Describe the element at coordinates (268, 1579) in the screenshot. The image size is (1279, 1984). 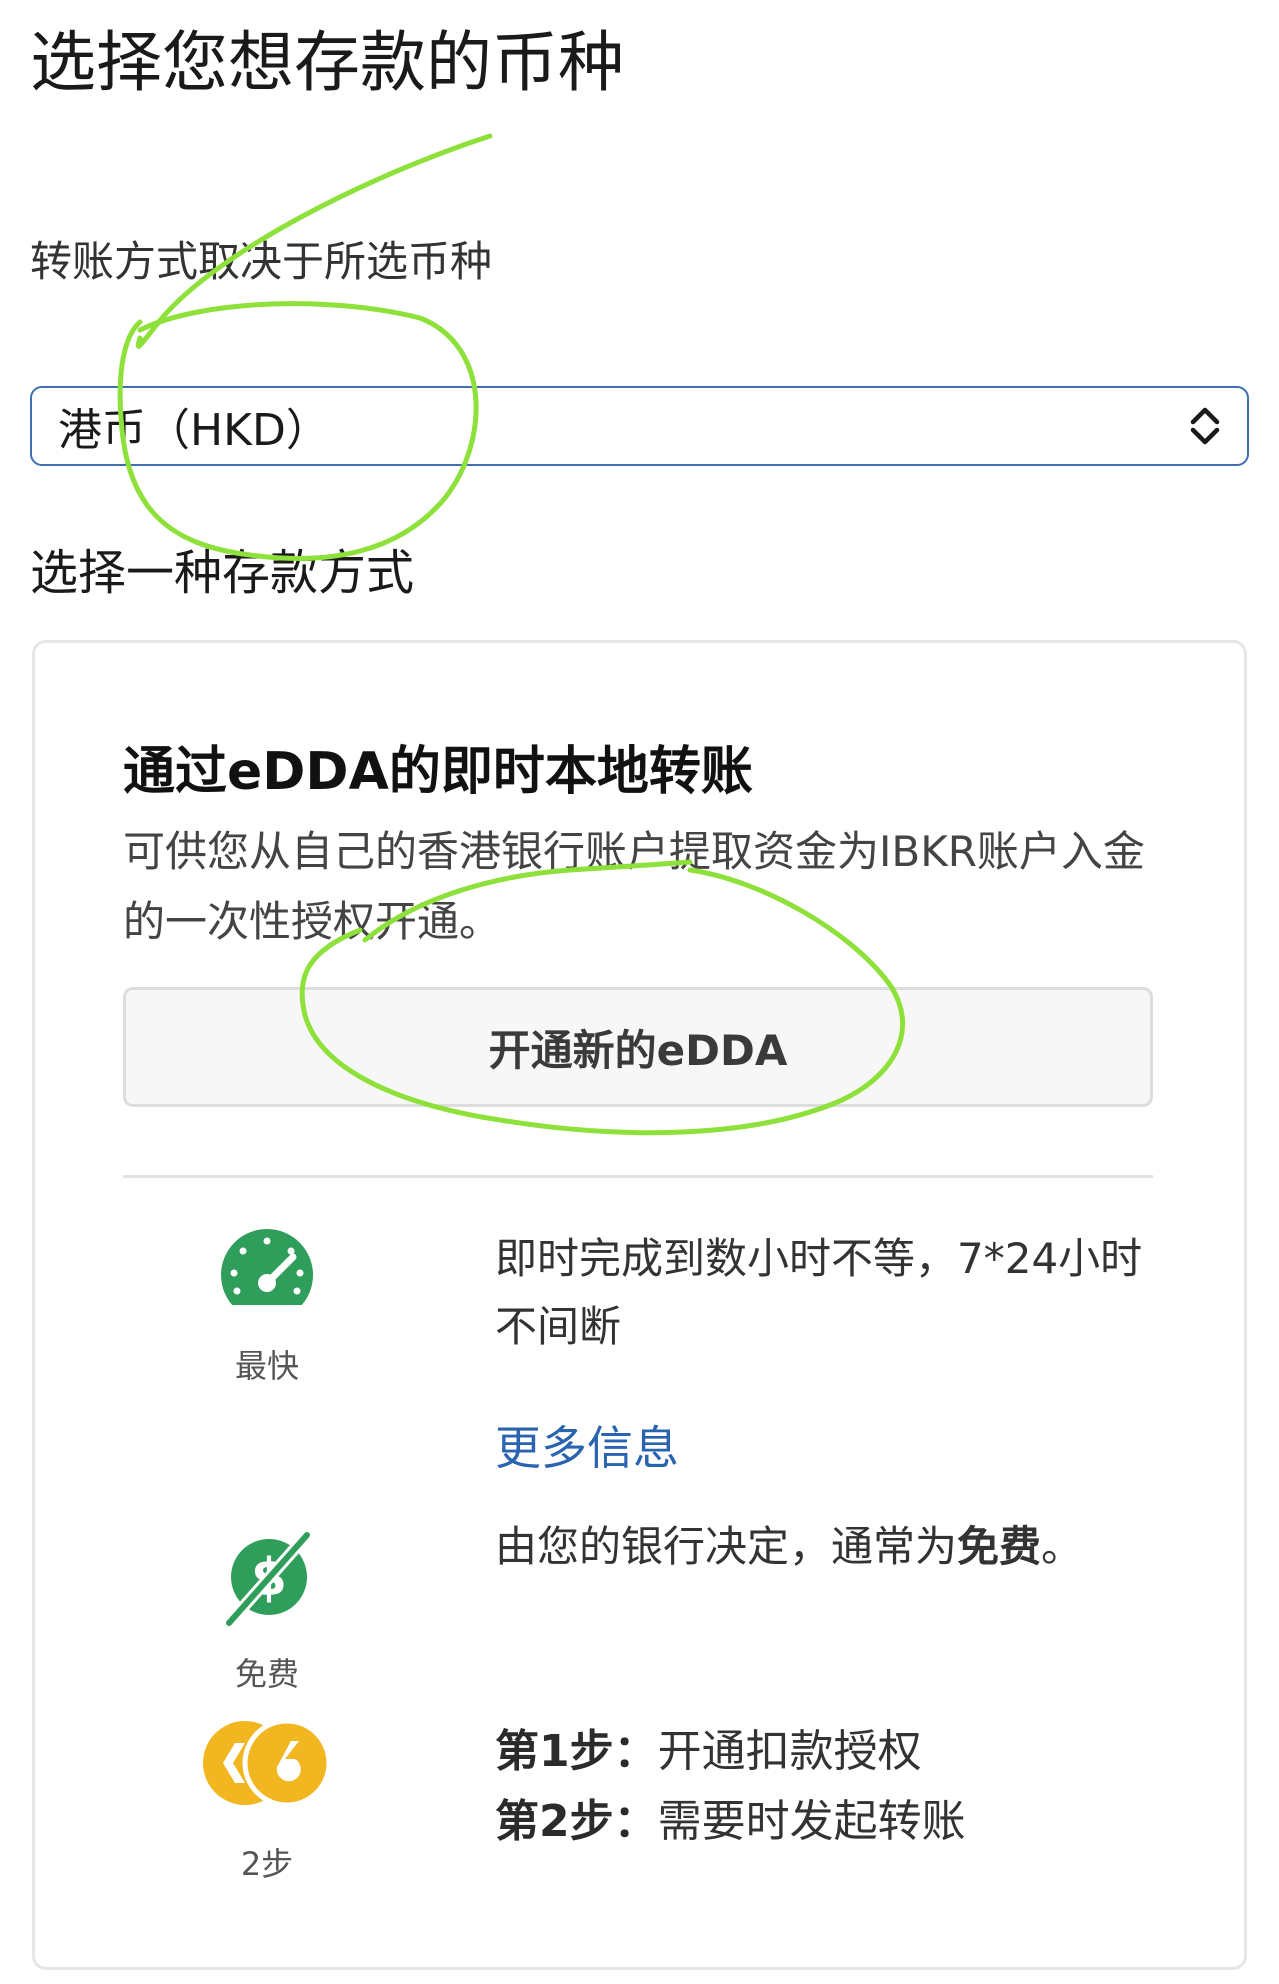
I see `no-fee-dollar-icon: $` at that location.